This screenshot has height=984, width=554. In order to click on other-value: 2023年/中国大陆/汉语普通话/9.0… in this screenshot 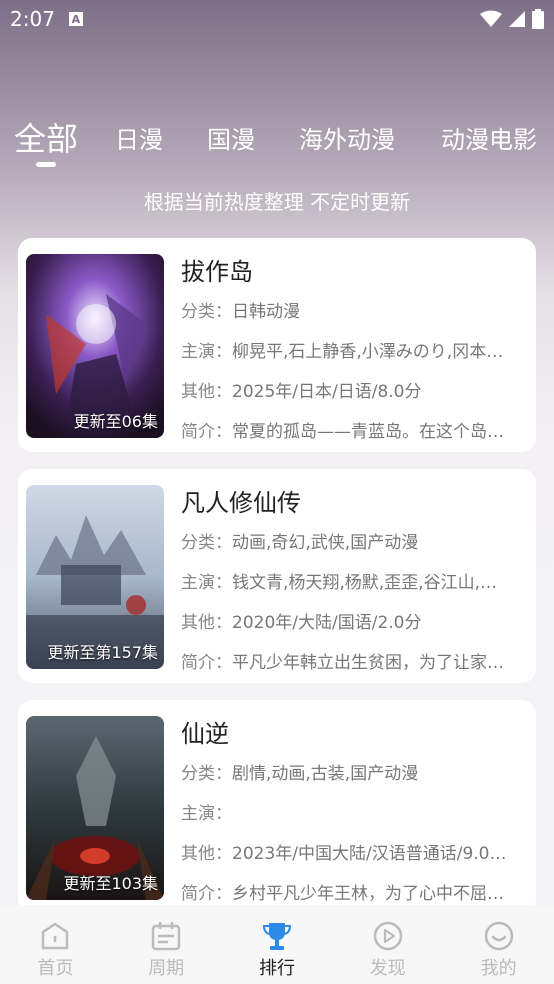, I will do `click(369, 854)`.